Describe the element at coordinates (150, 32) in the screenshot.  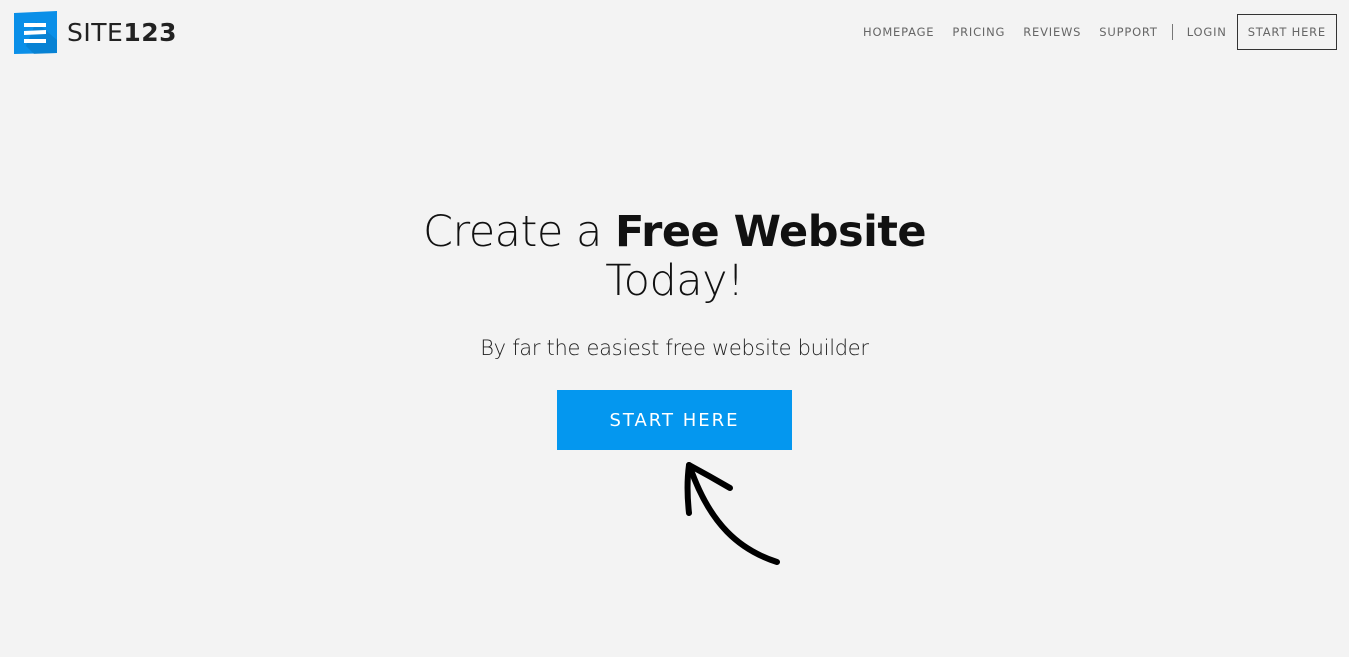
I see `logo-text-bold: 123` at that location.